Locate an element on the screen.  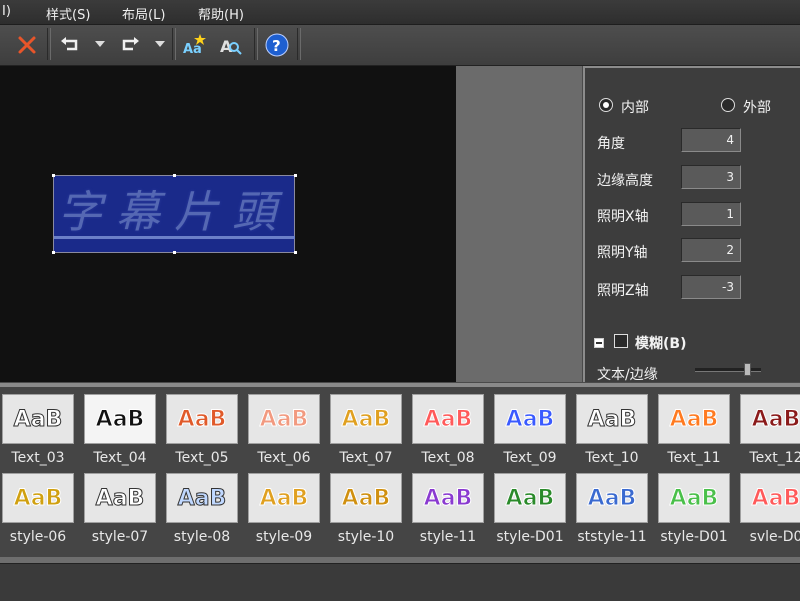
text-edge-slider-track is located at coordinates (728, 370).